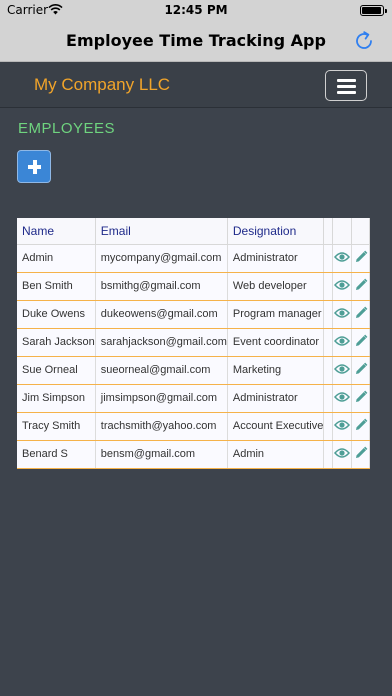  I want to click on table-header-row: Name Email Designation, so click(193, 231).